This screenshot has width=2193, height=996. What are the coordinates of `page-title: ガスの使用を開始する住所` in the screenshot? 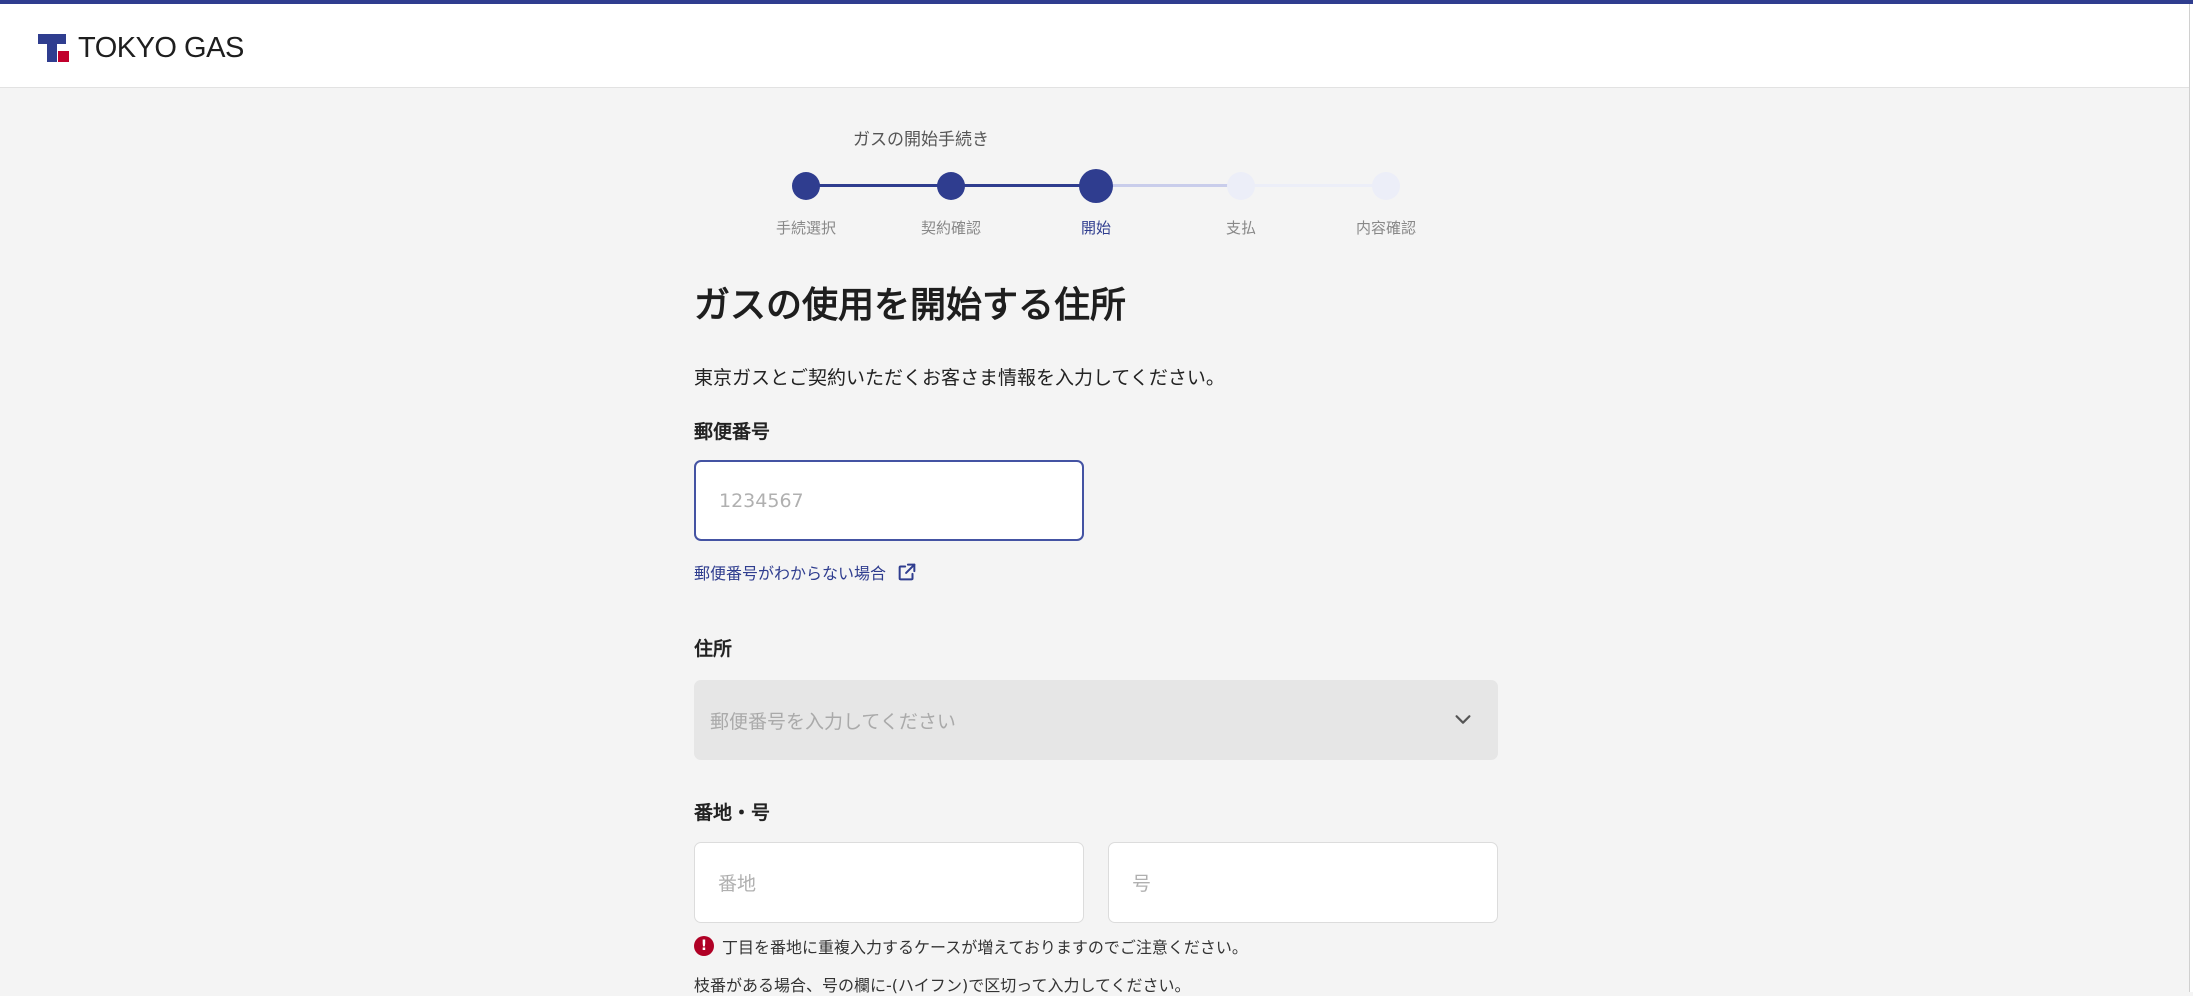 It's located at (910, 305).